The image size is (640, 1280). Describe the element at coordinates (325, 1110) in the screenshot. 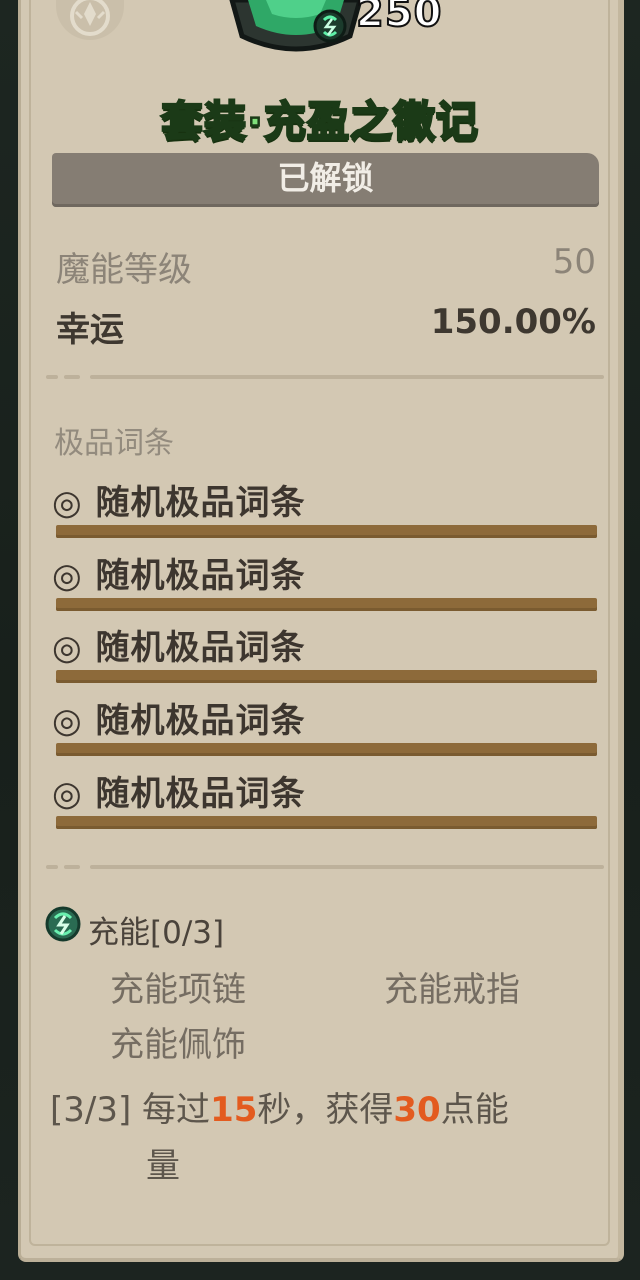

I see `bonus-middle: 秒，获得` at that location.